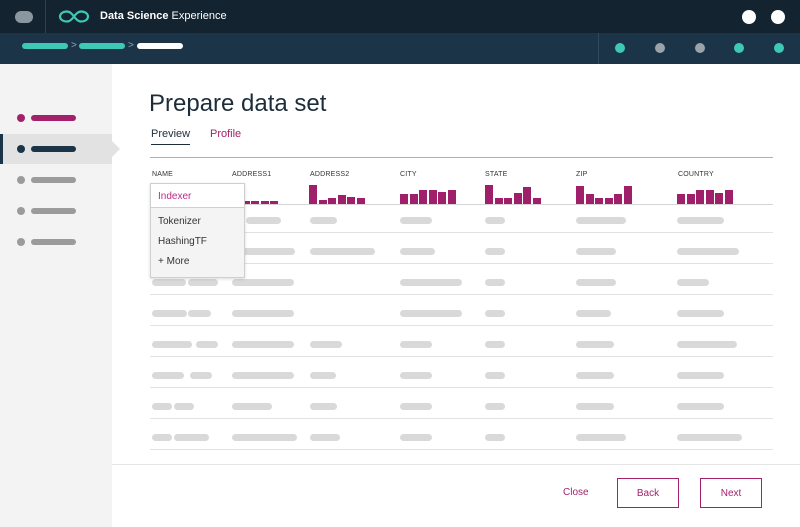 The image size is (800, 527). What do you see at coordinates (408, 174) in the screenshot?
I see `column-header-city: CITY` at bounding box center [408, 174].